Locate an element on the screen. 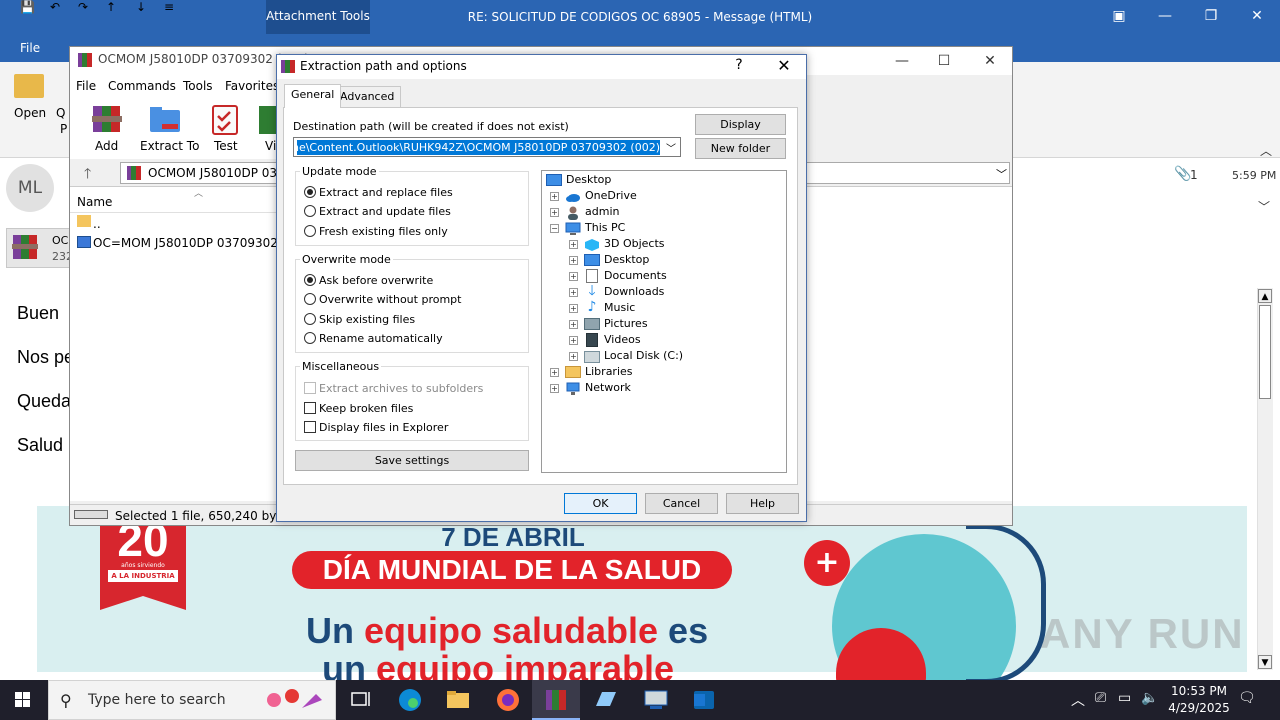  scroll-down-arrow-icon: ▼ is located at coordinates (1265, 662).